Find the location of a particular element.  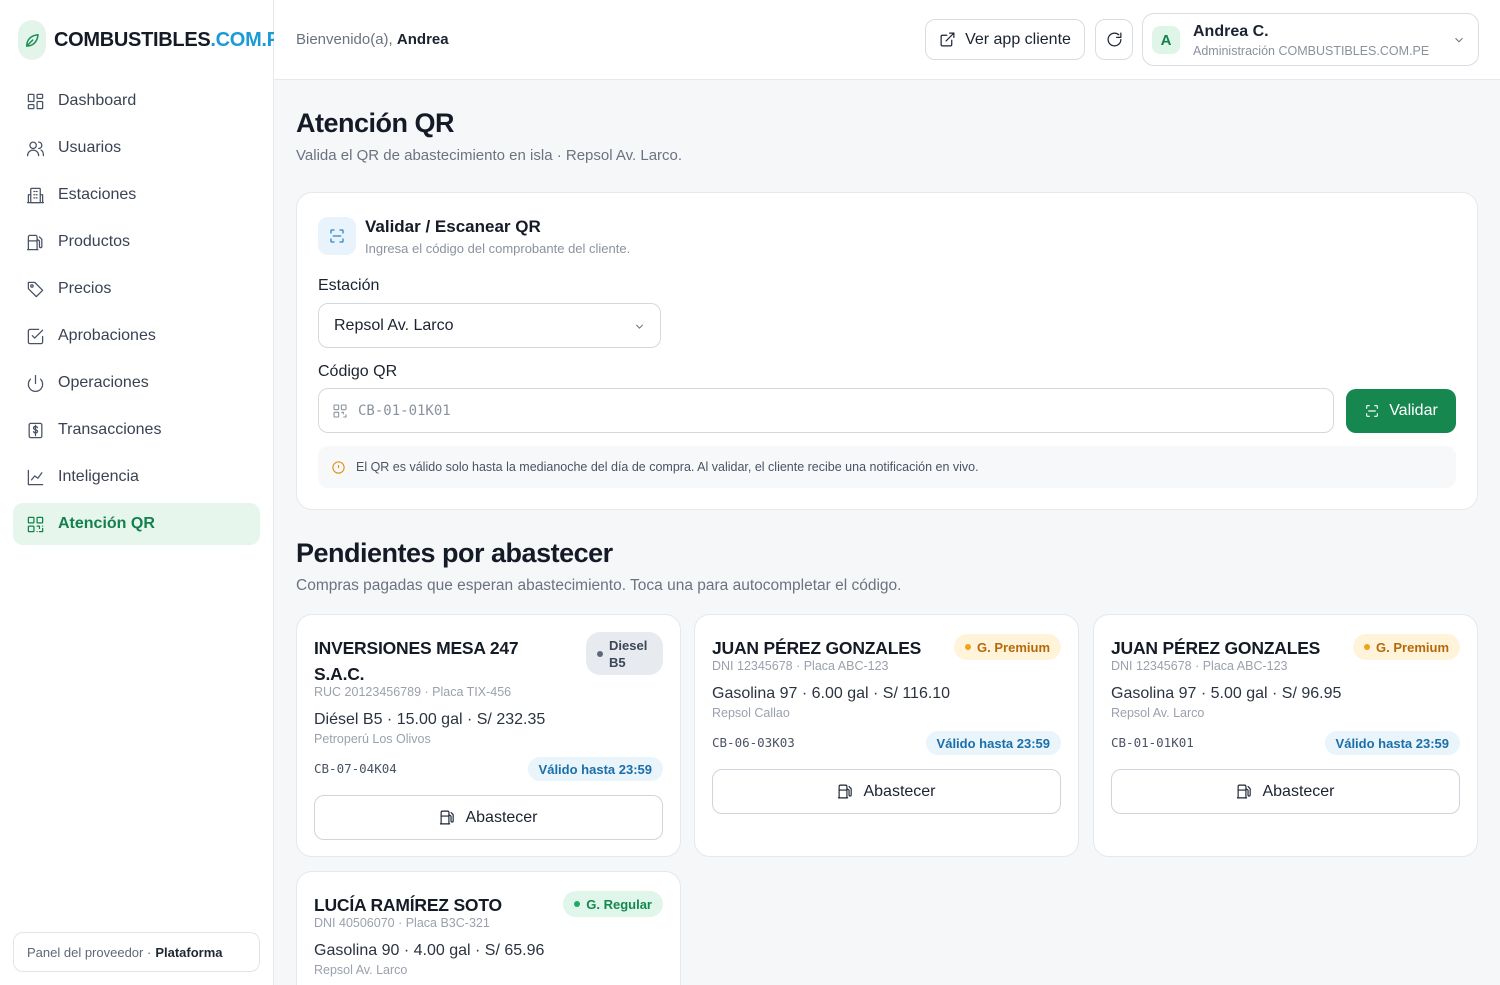

pending-title: Pendientes por abastecer is located at coordinates (454, 553).